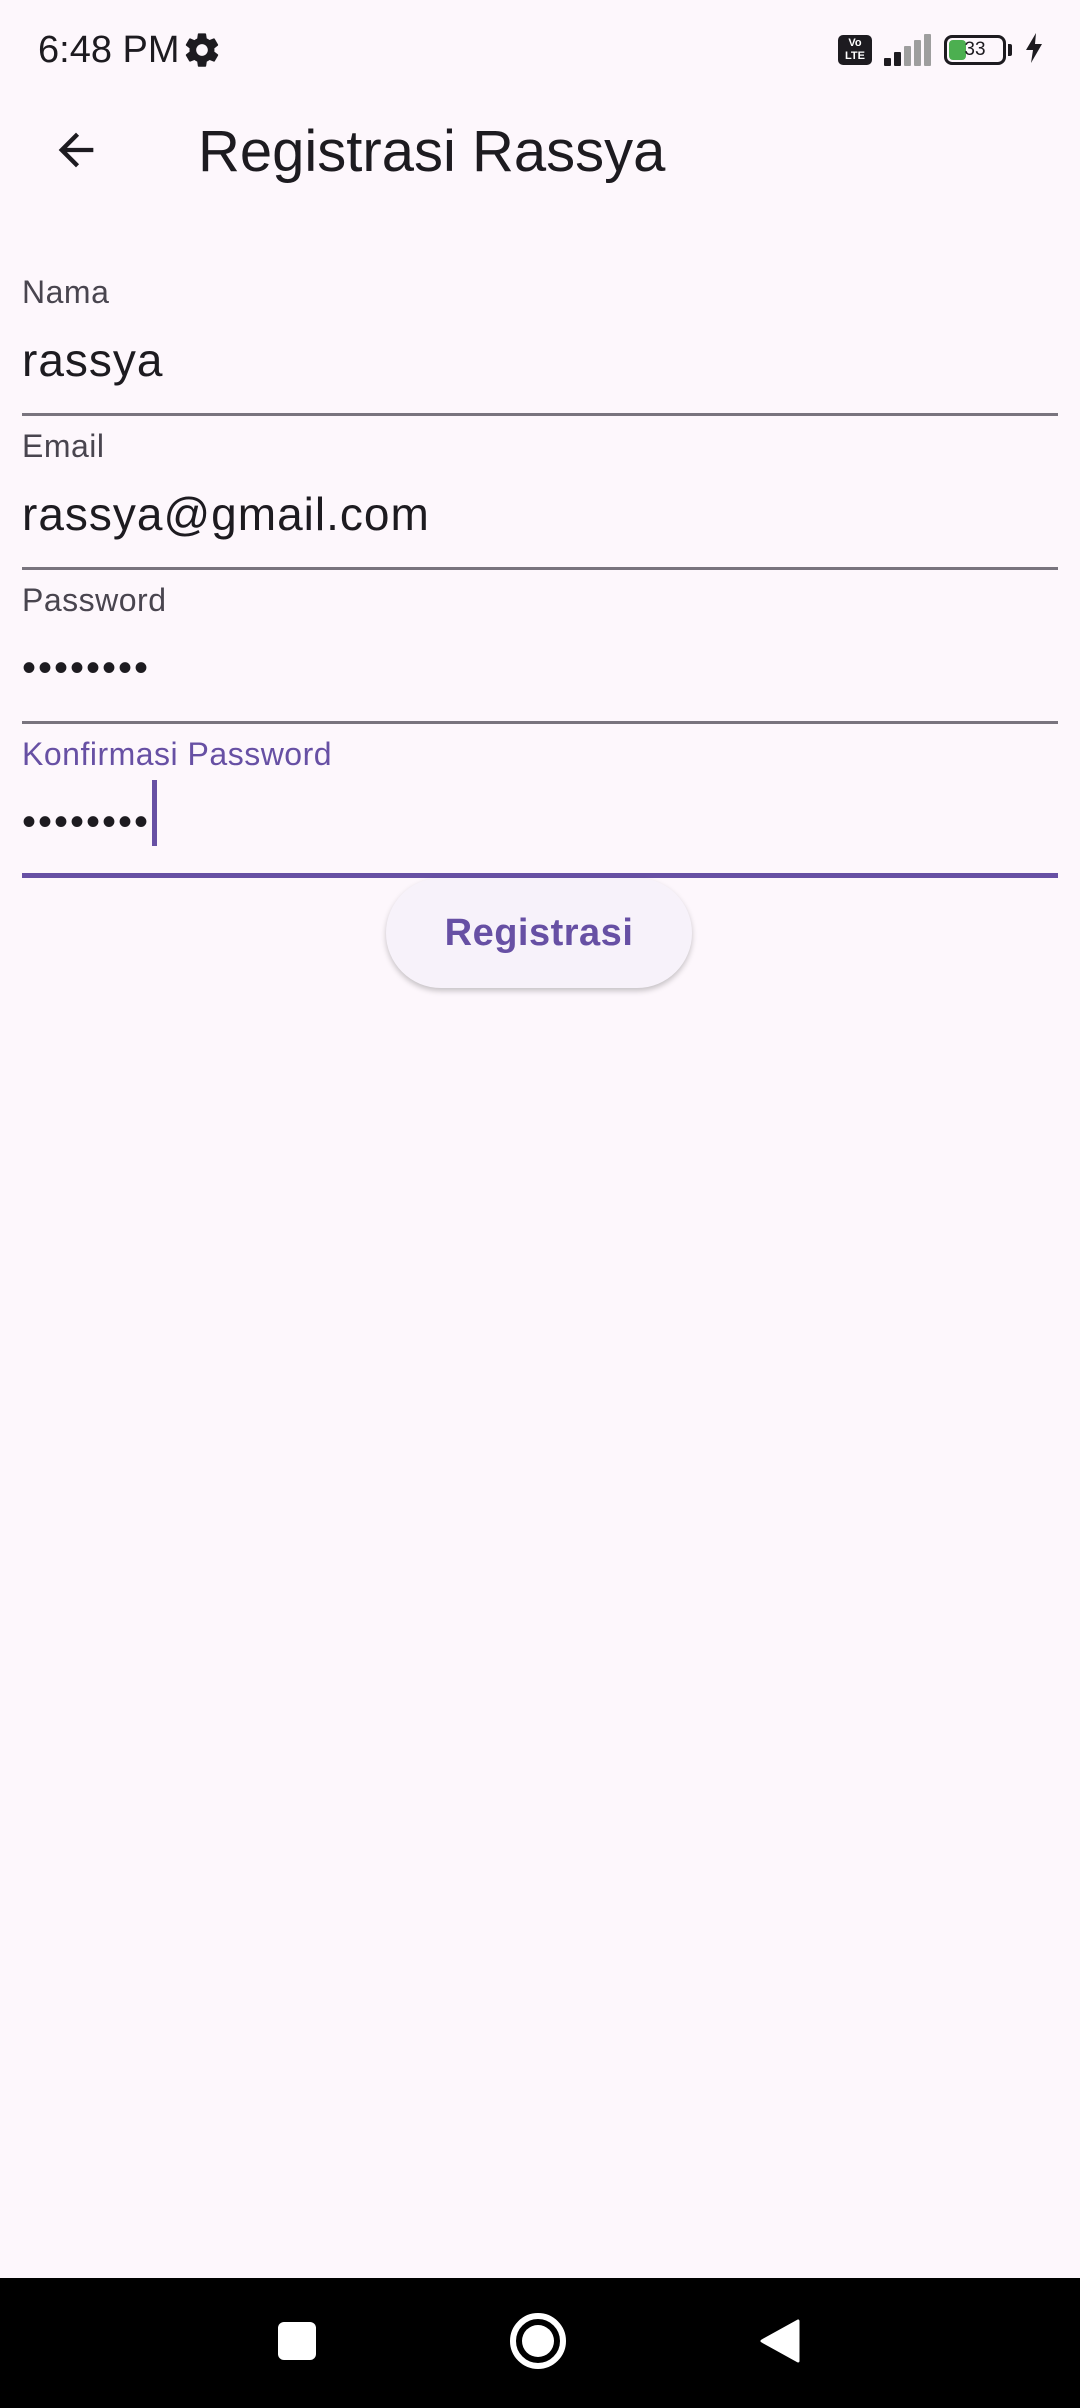 The height and width of the screenshot is (2408, 1080). What do you see at coordinates (109, 50) in the screenshot?
I see `status-time: 6:48 PM` at bounding box center [109, 50].